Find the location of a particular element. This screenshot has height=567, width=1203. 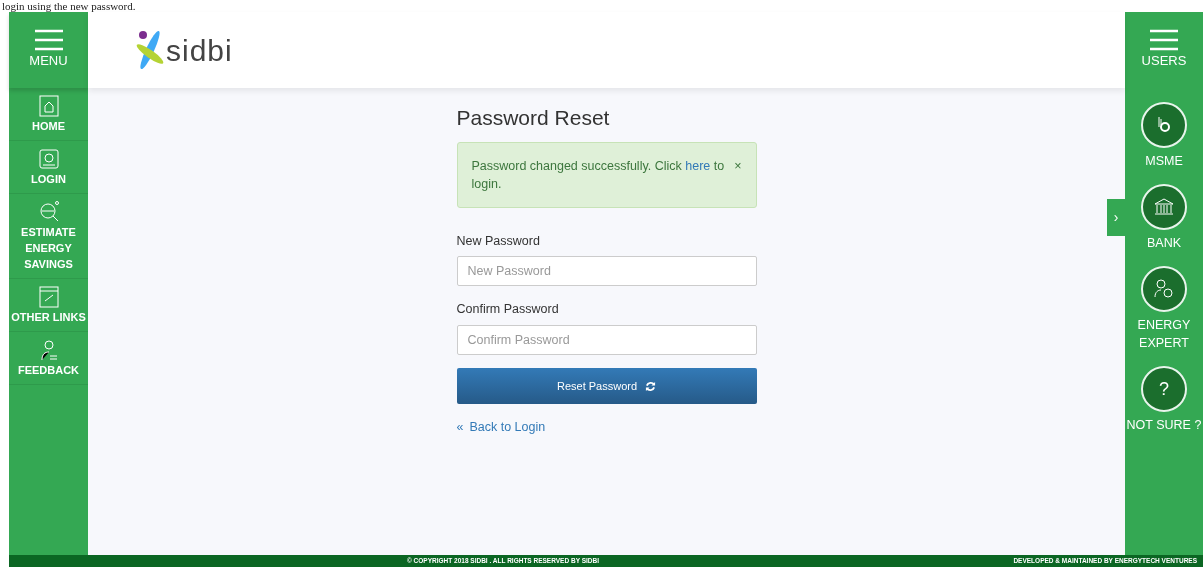

back-to-login-link: Back to Login is located at coordinates (507, 427).